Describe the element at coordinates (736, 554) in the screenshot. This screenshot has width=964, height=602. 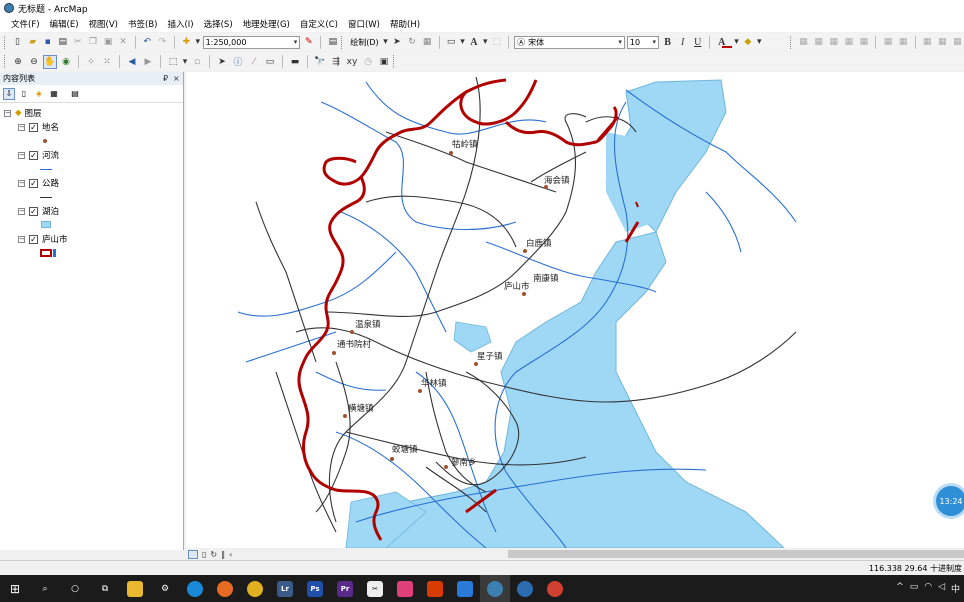
I see `horizontal-scrollbar` at that location.